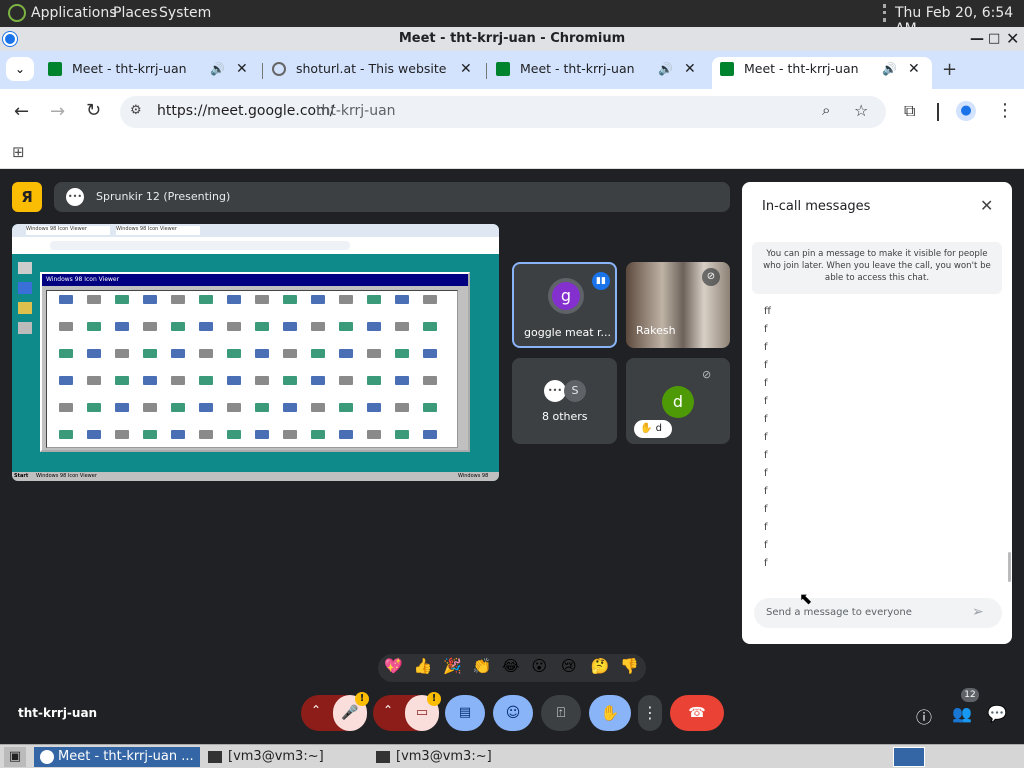 The height and width of the screenshot is (768, 1024). Describe the element at coordinates (816, 206) in the screenshot. I see `chat-title: In-call messages` at that location.